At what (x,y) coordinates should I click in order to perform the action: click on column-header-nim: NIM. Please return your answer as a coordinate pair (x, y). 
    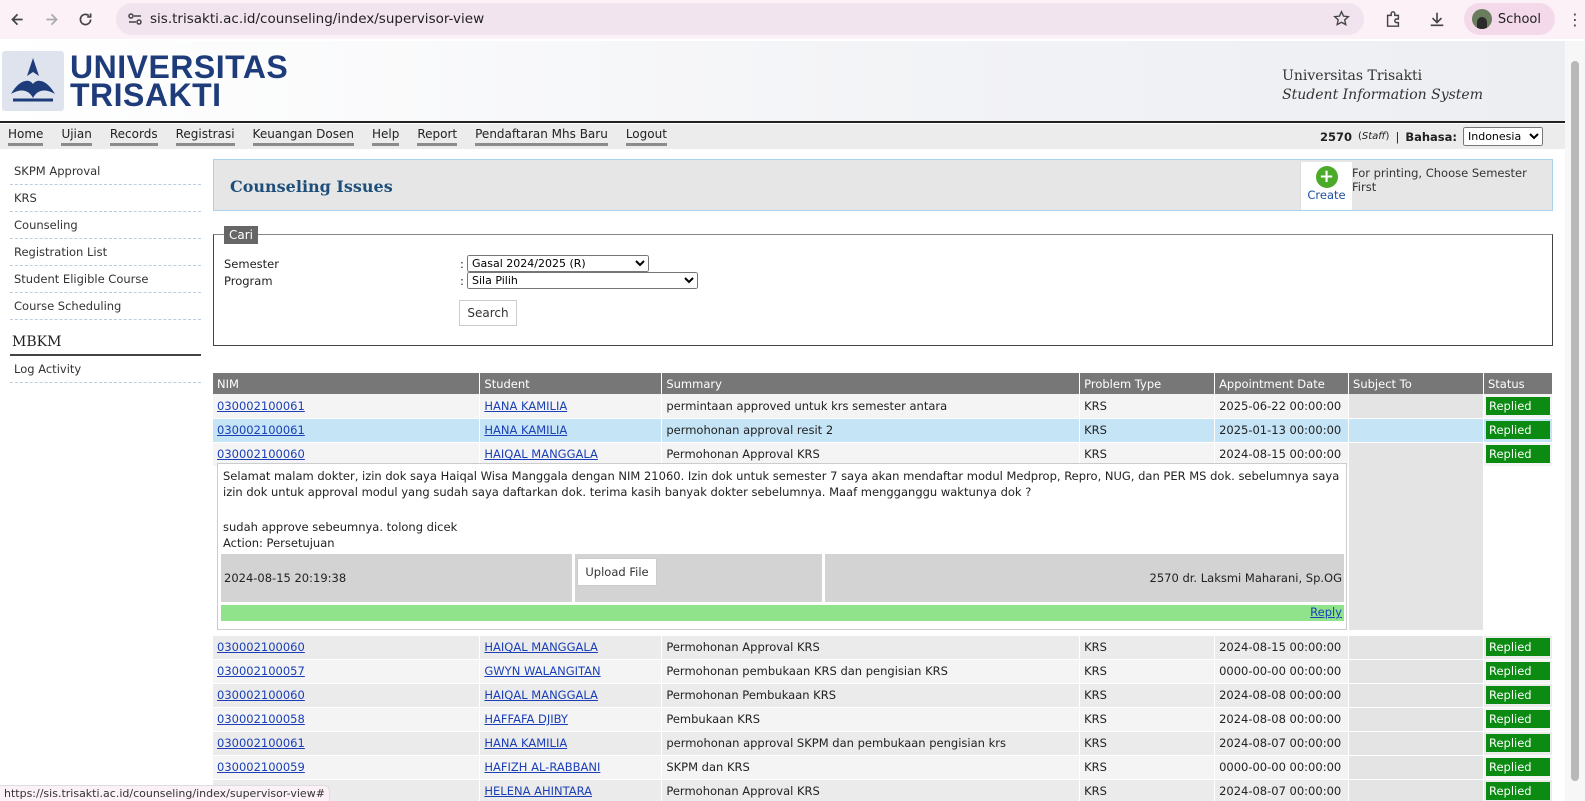
    Looking at the image, I should click on (347, 383).